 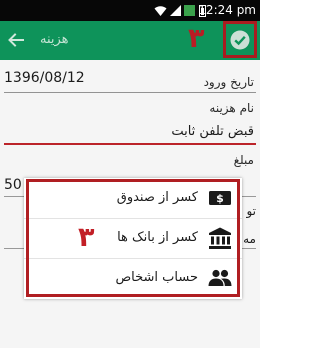 What do you see at coordinates (175, 10) in the screenshot?
I see `signal-icon` at bounding box center [175, 10].